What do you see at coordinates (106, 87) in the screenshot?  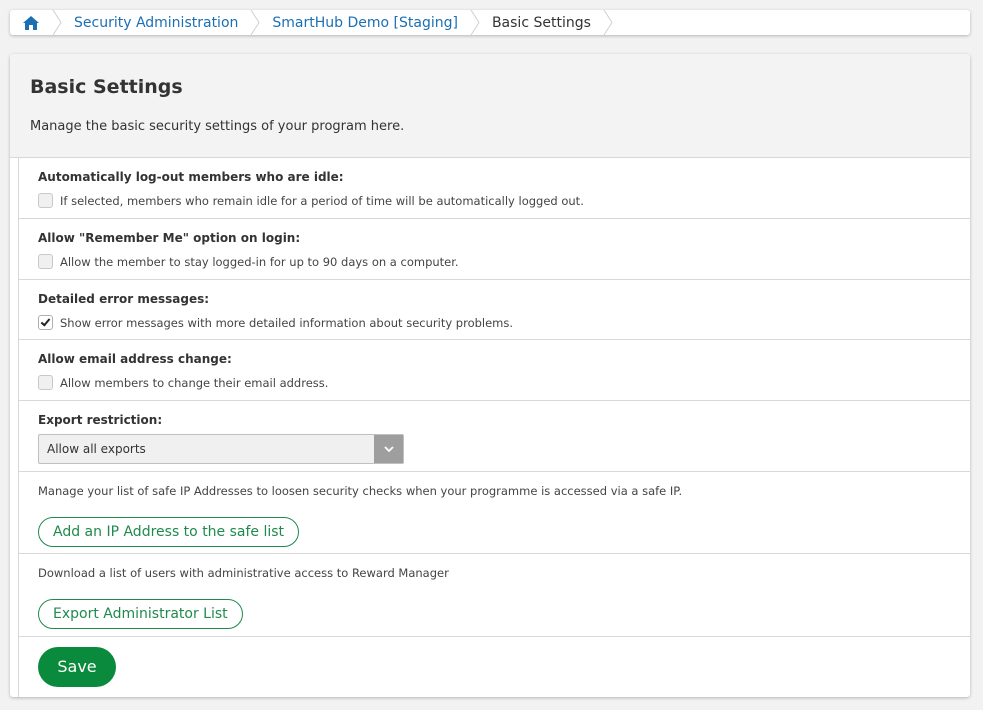 I see `page-title: Basic Settings` at bounding box center [106, 87].